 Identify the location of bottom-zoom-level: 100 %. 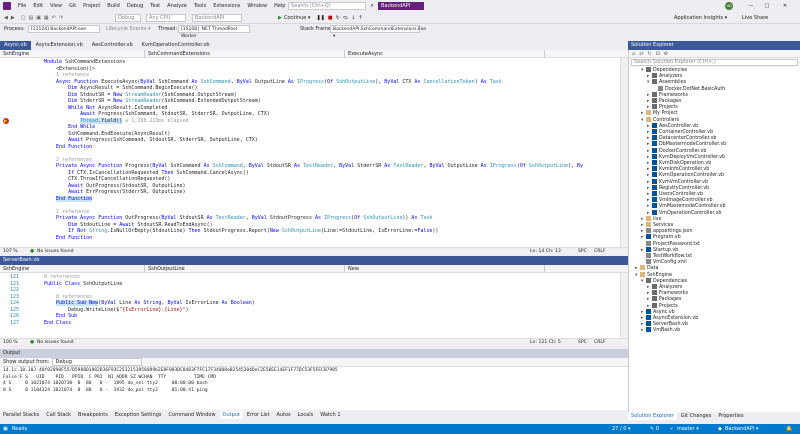
(10, 342).